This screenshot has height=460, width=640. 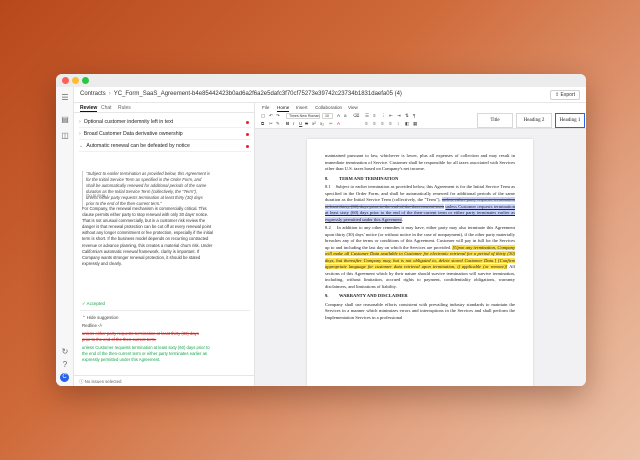 What do you see at coordinates (314, 123) in the screenshot?
I see `superscript-icon: x²` at bounding box center [314, 123].